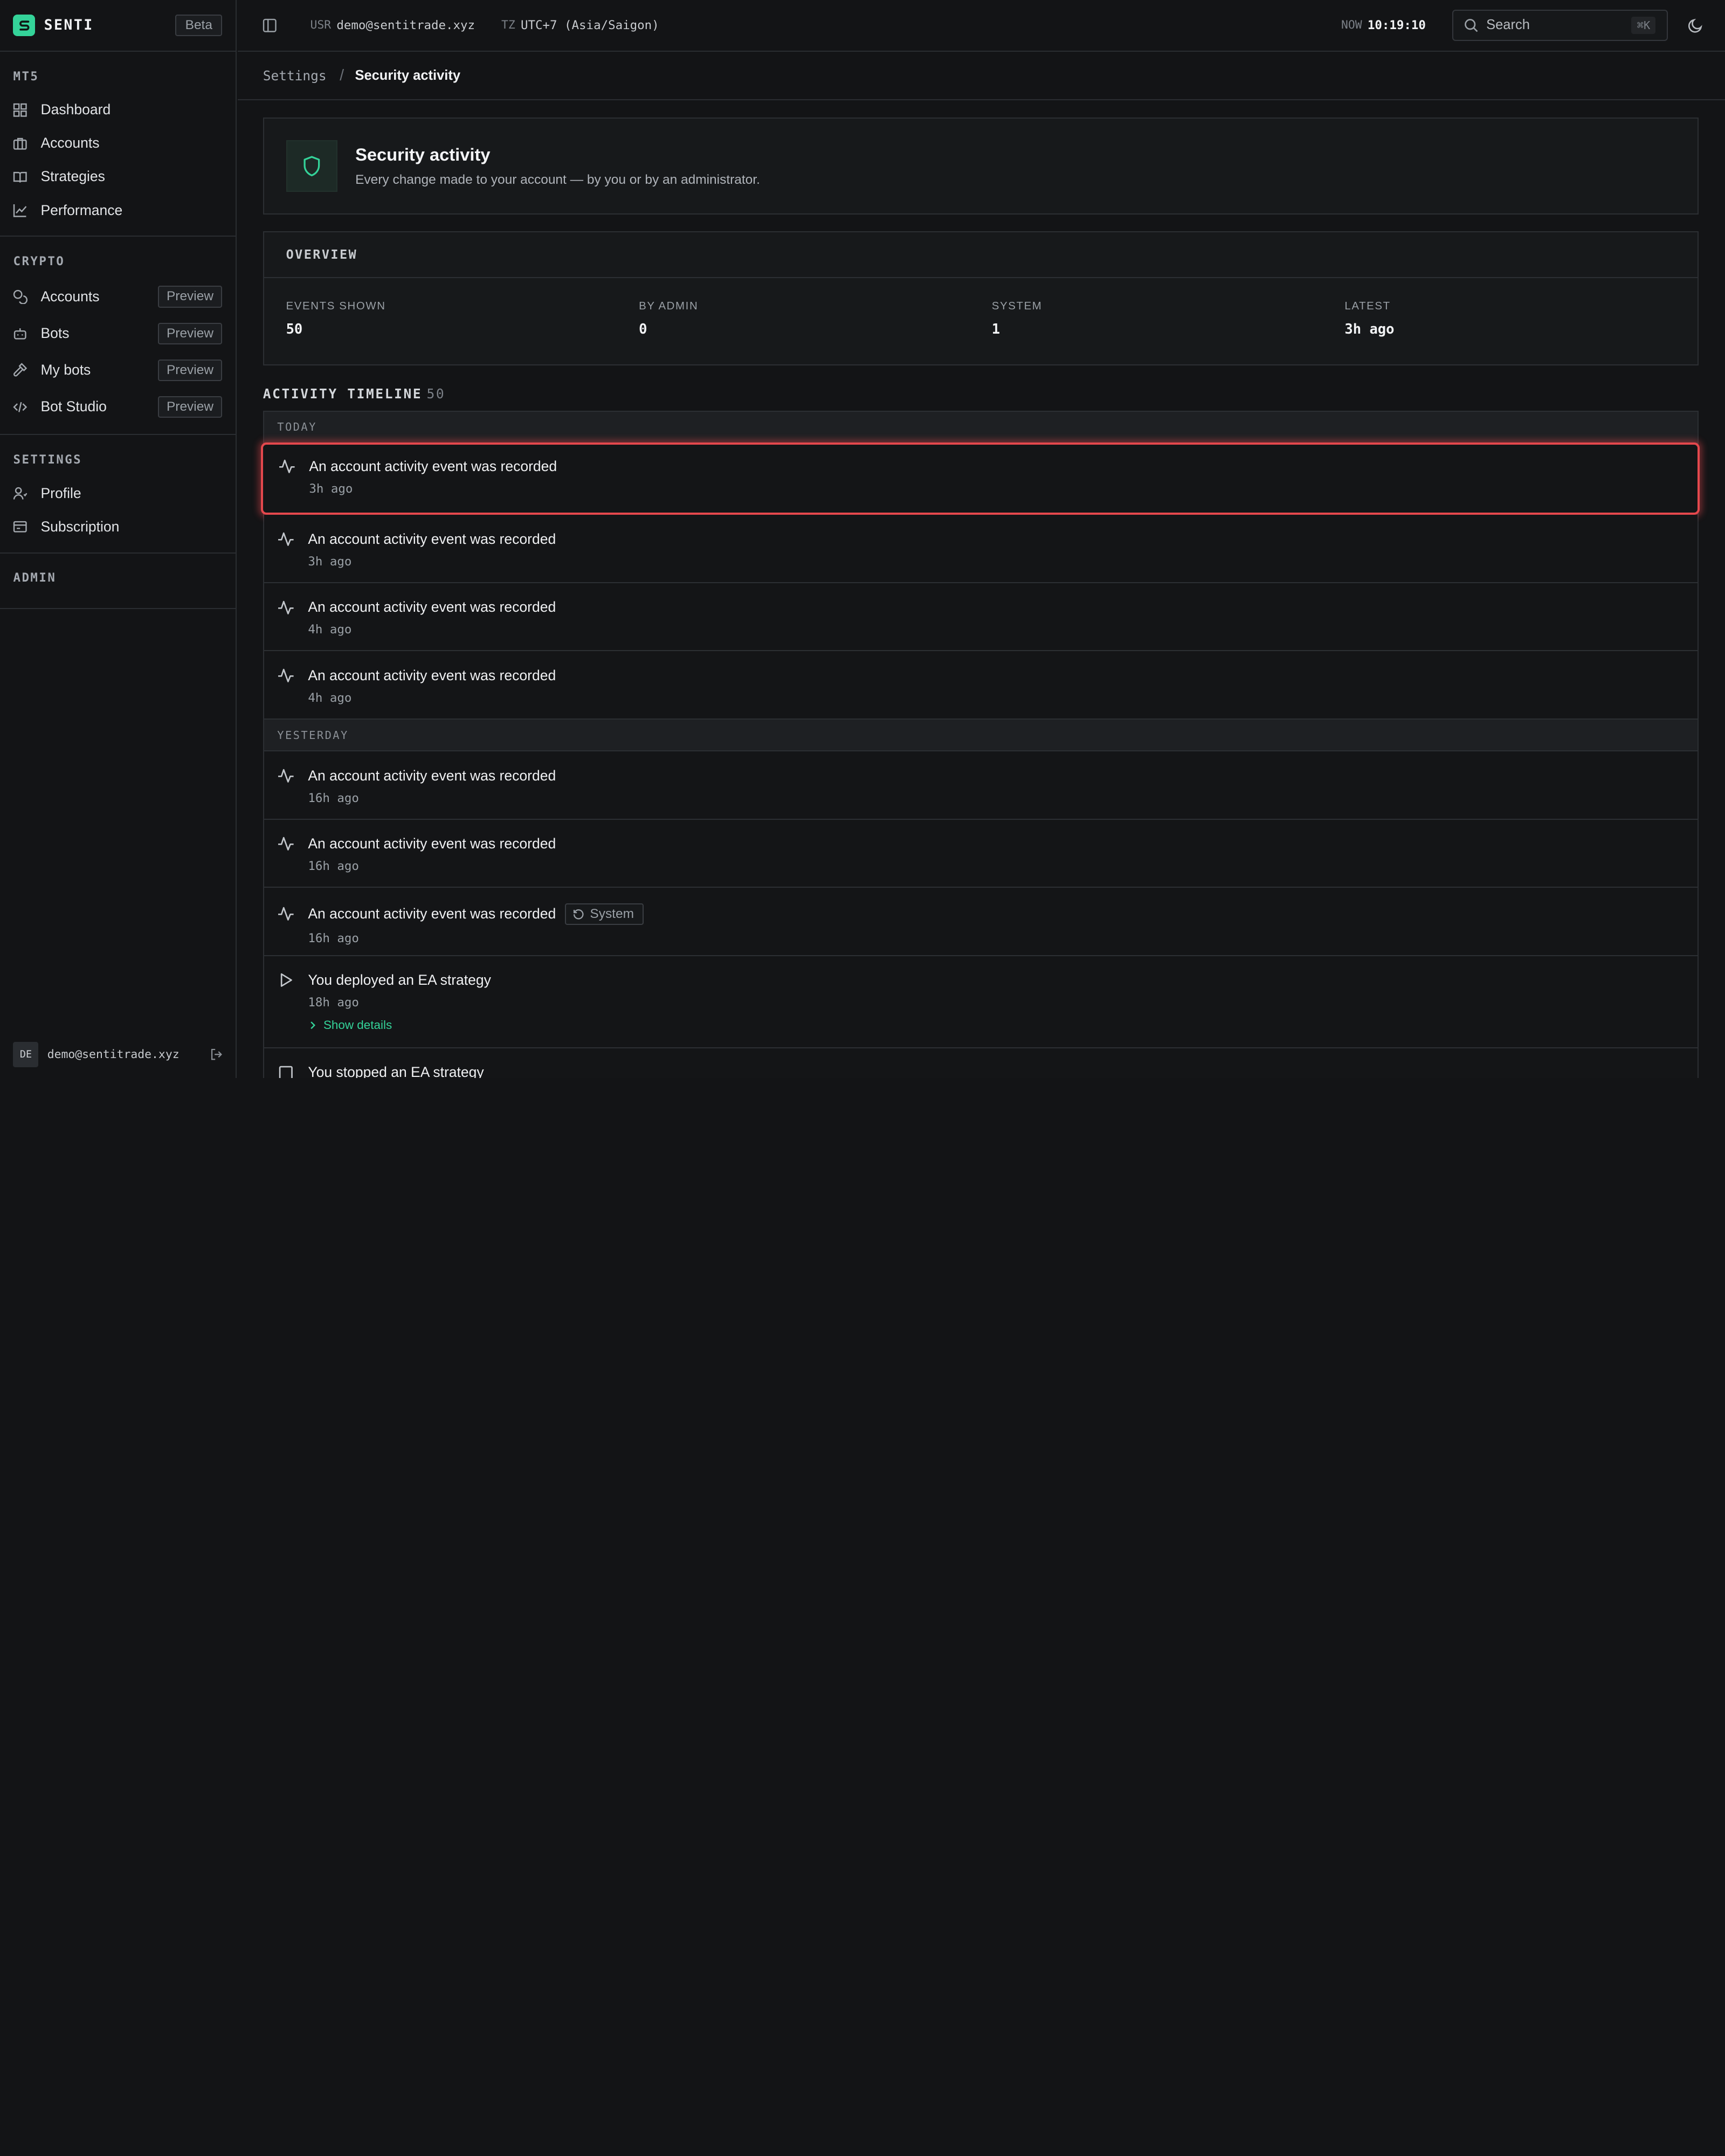 Image resolution: width=1725 pixels, height=2156 pixels. I want to click on sidebar-item-label: Dashboard, so click(75, 109).